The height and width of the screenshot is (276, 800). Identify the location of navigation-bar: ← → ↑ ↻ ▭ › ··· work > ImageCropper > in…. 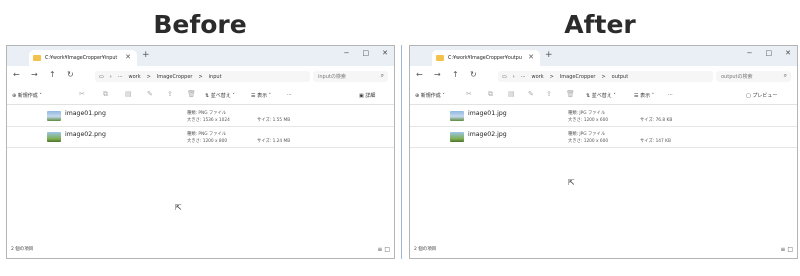
(200, 76).